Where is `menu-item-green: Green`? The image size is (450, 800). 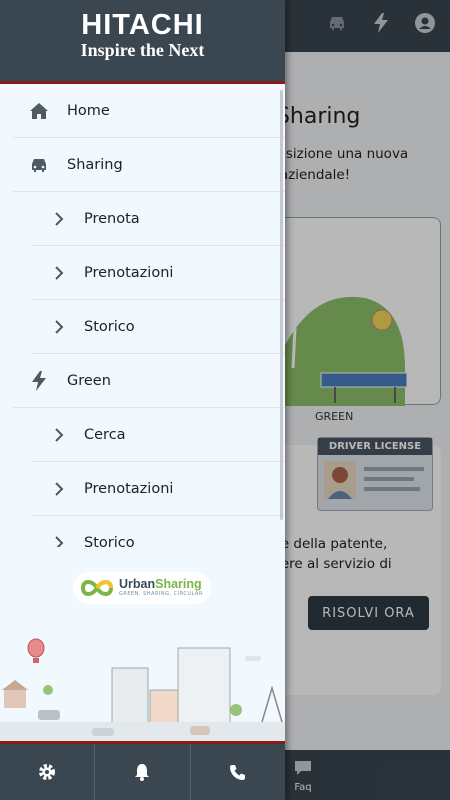
menu-item-green: Green is located at coordinates (149, 381).